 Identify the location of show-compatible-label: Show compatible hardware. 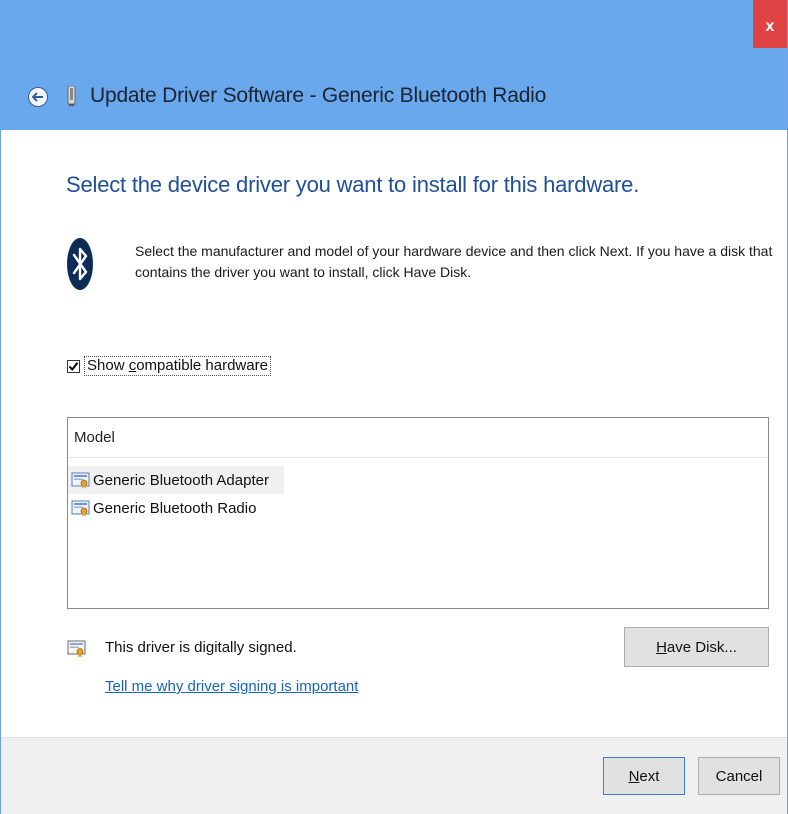
(177, 366).